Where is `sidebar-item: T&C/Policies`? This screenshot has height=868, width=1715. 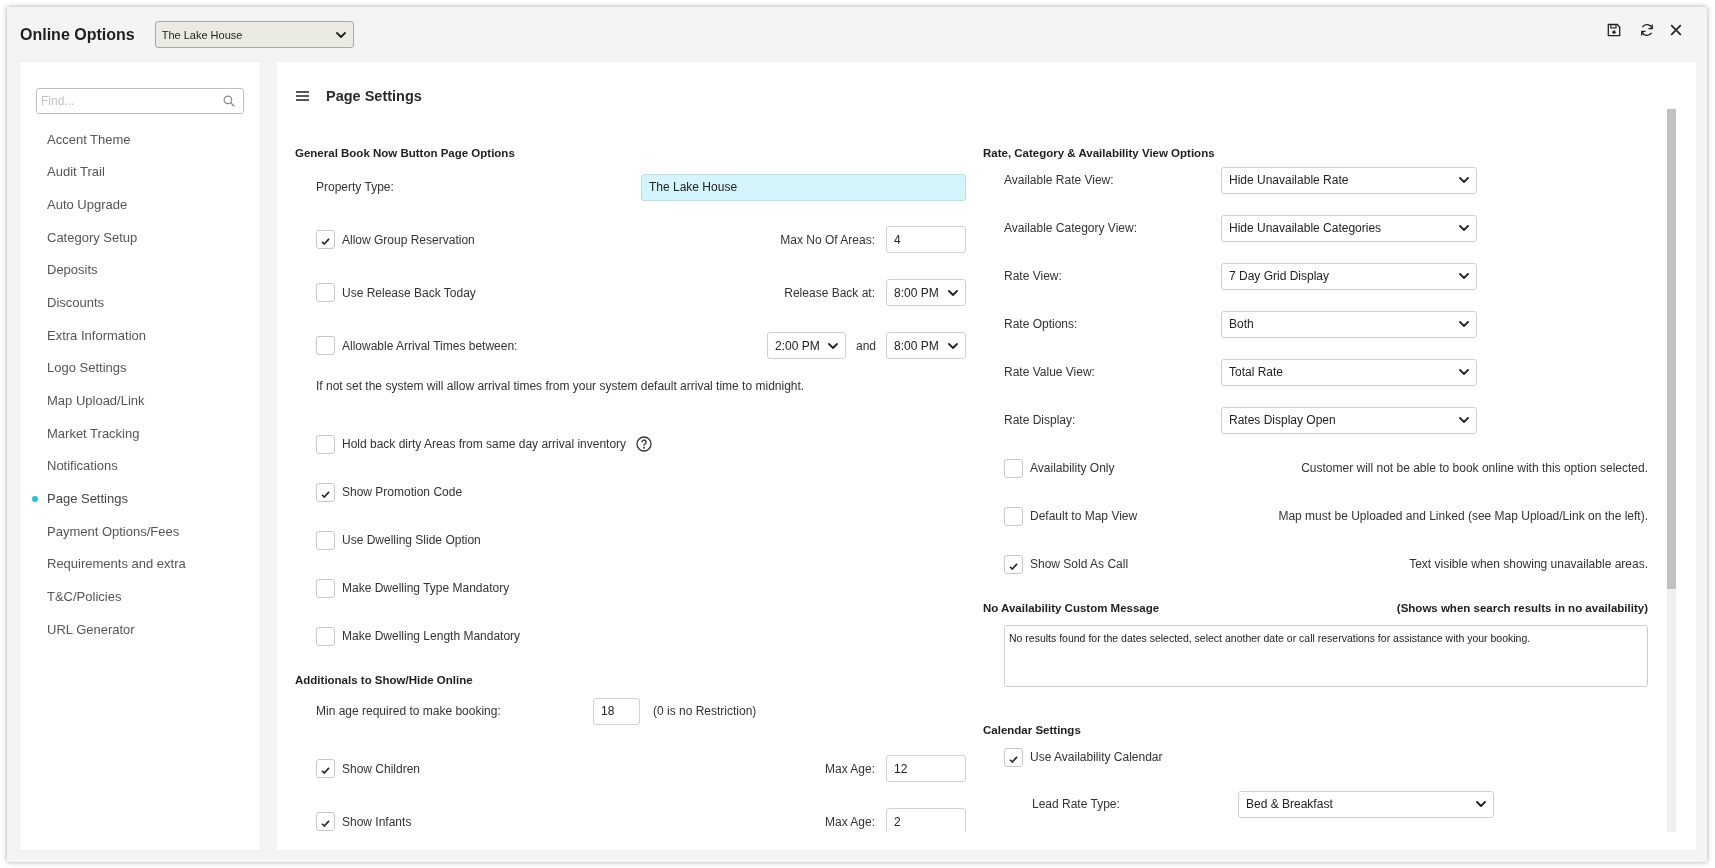
sidebar-item: T&C/Policies is located at coordinates (84, 596).